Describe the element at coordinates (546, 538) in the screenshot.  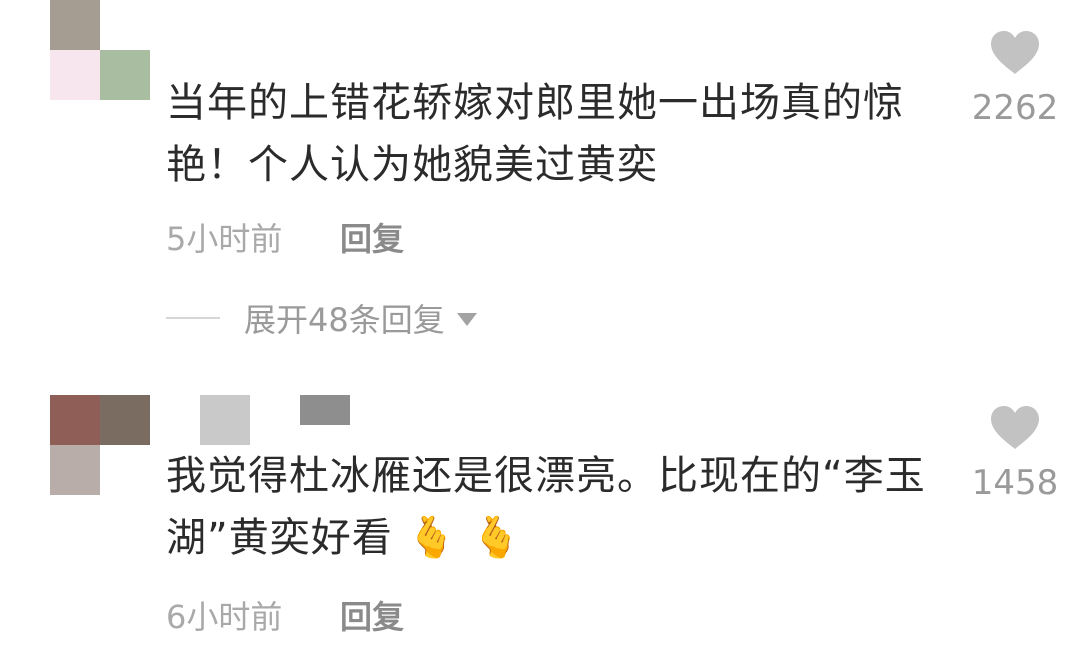
I see `comment-text-line-with-emoji: 湖”黄奕好看 🫰 🫰` at that location.